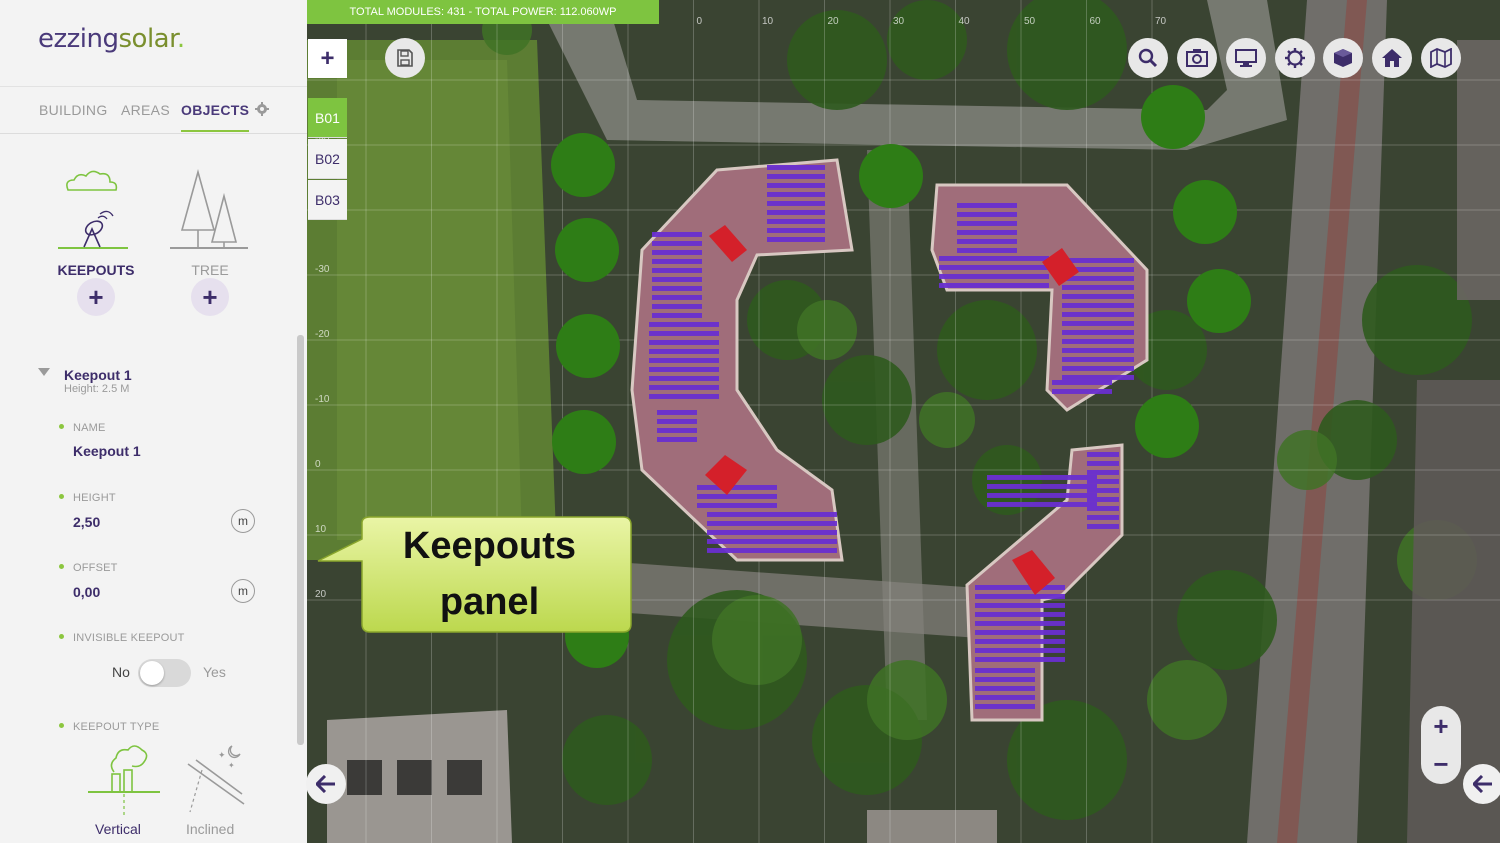 This screenshot has height=843, width=1500. I want to click on gear-icon, so click(262, 109).